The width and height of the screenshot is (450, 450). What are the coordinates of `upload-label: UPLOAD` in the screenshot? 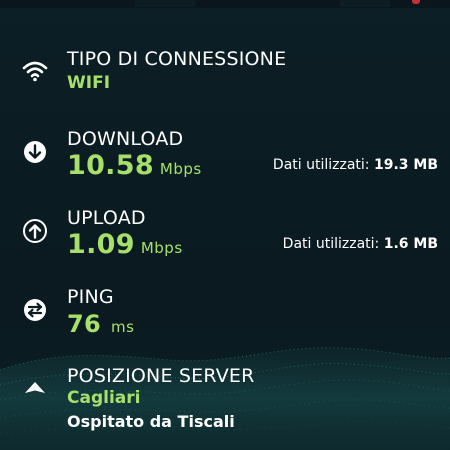 It's located at (106, 218).